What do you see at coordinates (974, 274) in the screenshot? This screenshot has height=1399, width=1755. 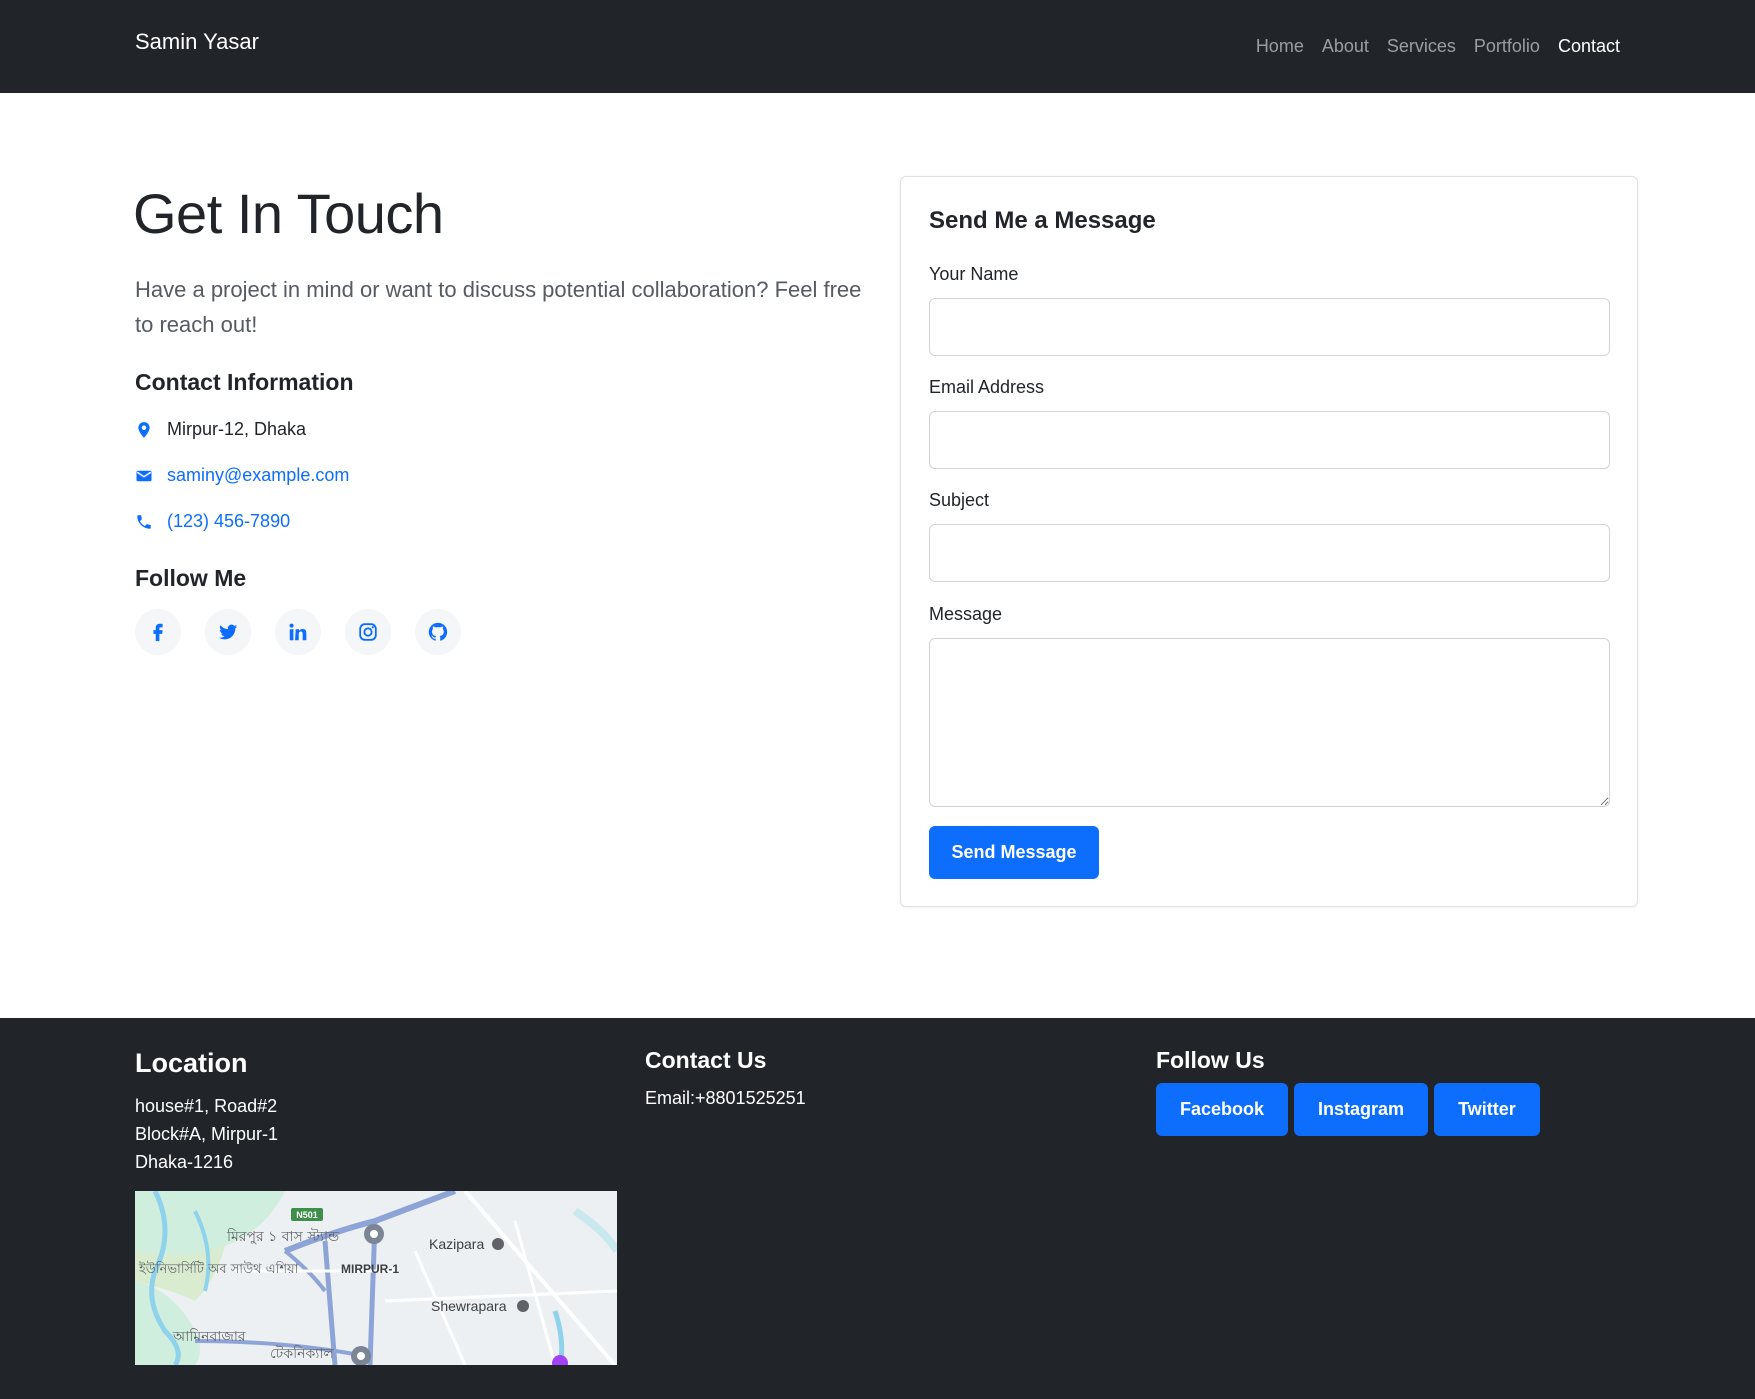 I see `name-label: Your Name` at bounding box center [974, 274].